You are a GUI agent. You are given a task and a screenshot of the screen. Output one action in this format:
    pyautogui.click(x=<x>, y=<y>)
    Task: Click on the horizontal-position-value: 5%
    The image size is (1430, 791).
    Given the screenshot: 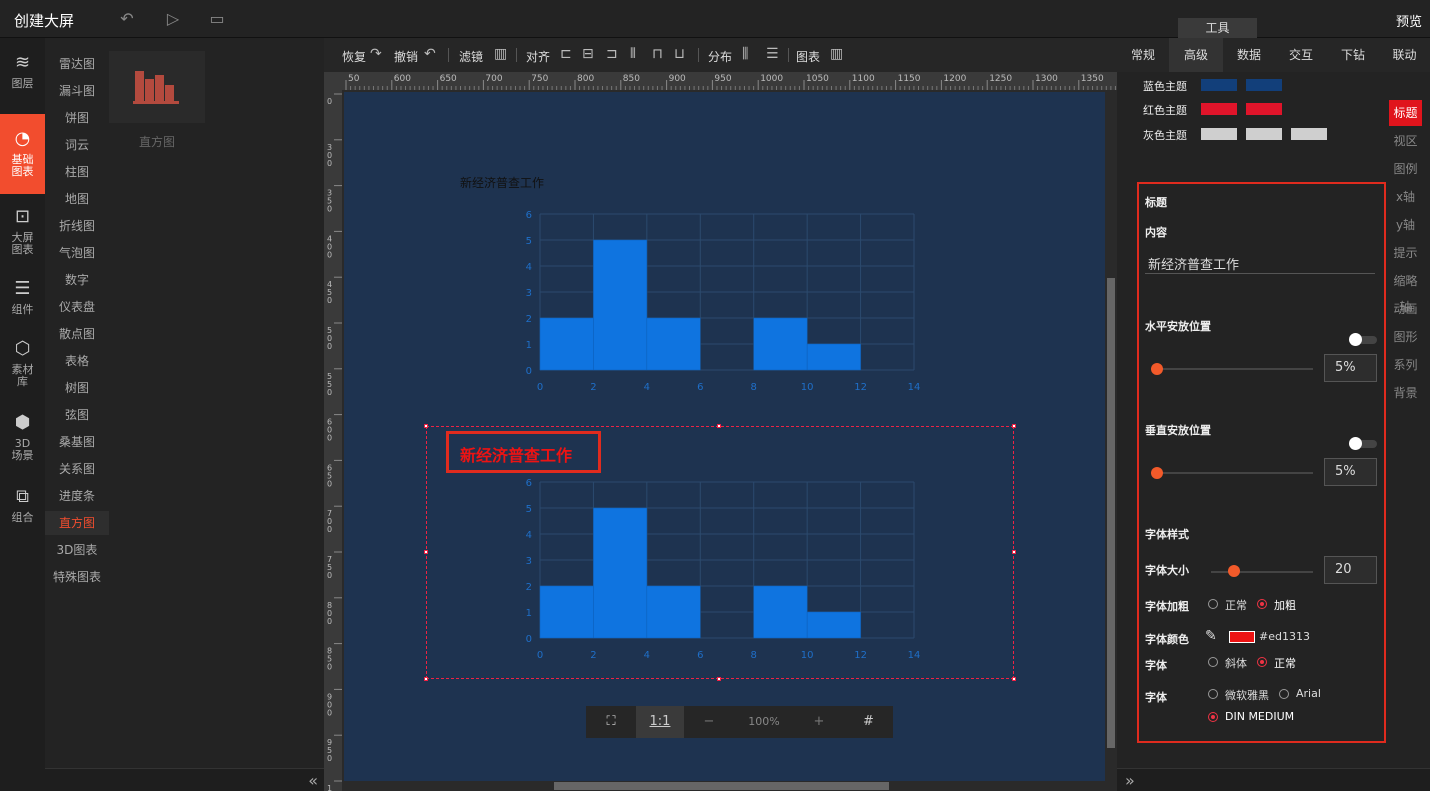 What is the action you would take?
    pyautogui.click(x=1350, y=368)
    